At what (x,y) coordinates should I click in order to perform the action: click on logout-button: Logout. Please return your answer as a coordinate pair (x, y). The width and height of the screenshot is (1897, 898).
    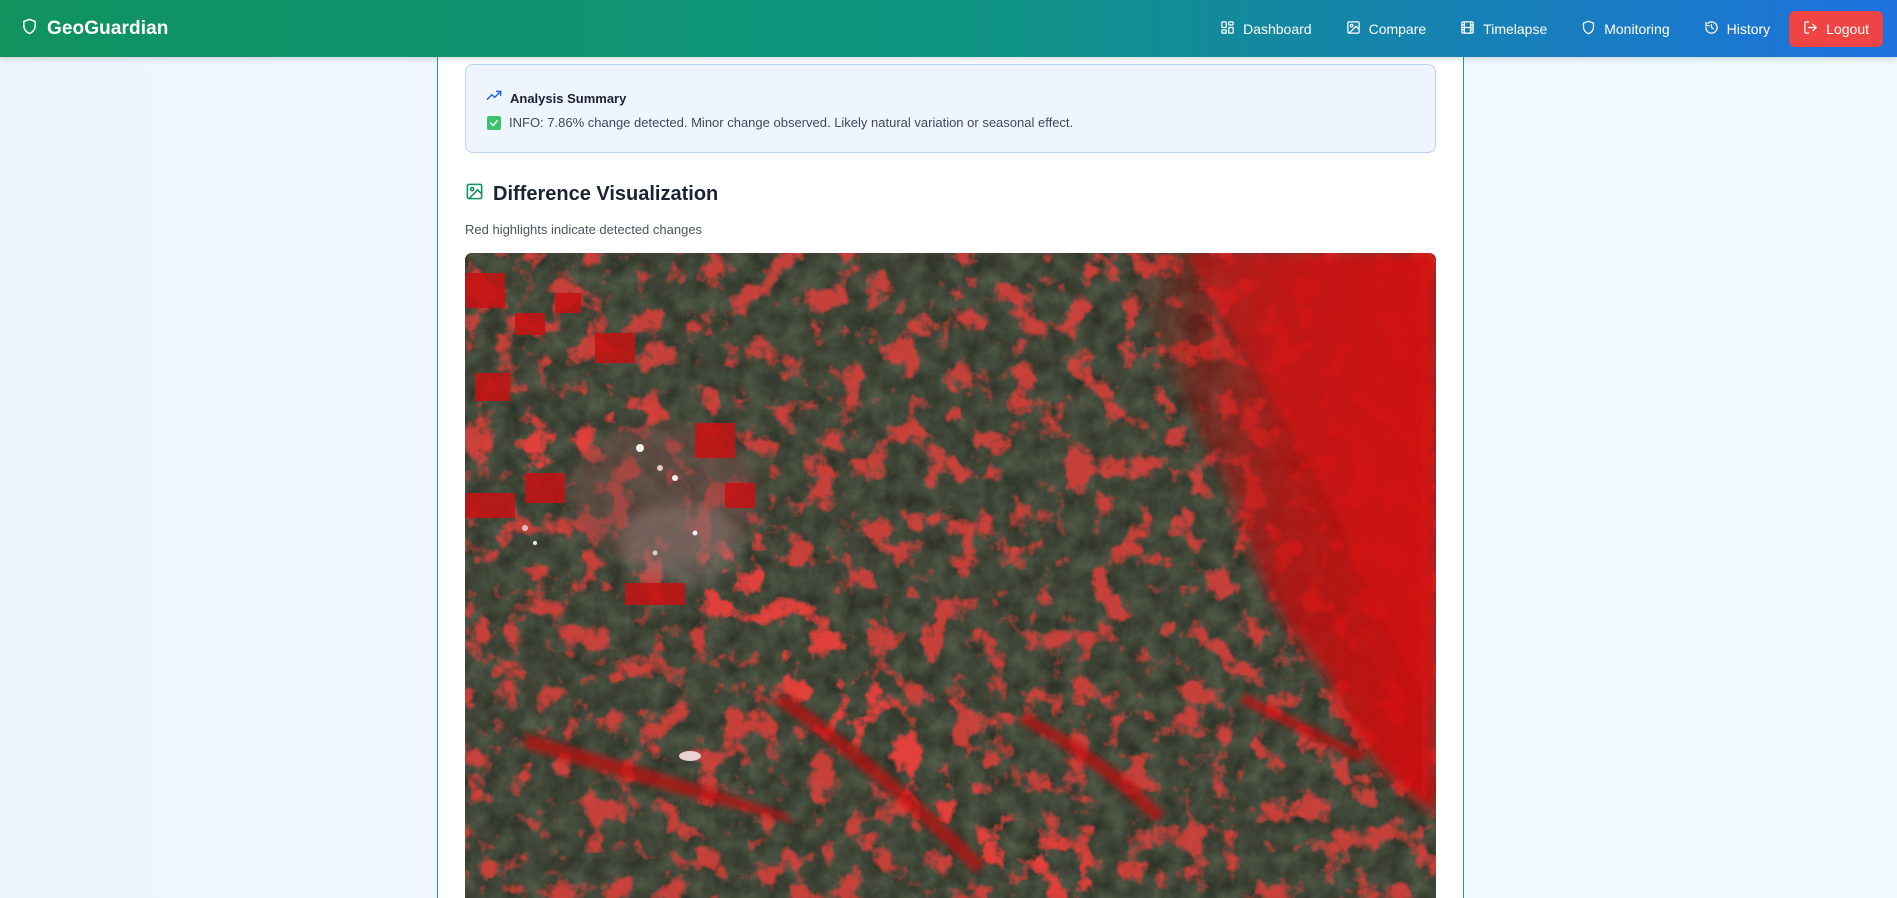
    Looking at the image, I should click on (1836, 28).